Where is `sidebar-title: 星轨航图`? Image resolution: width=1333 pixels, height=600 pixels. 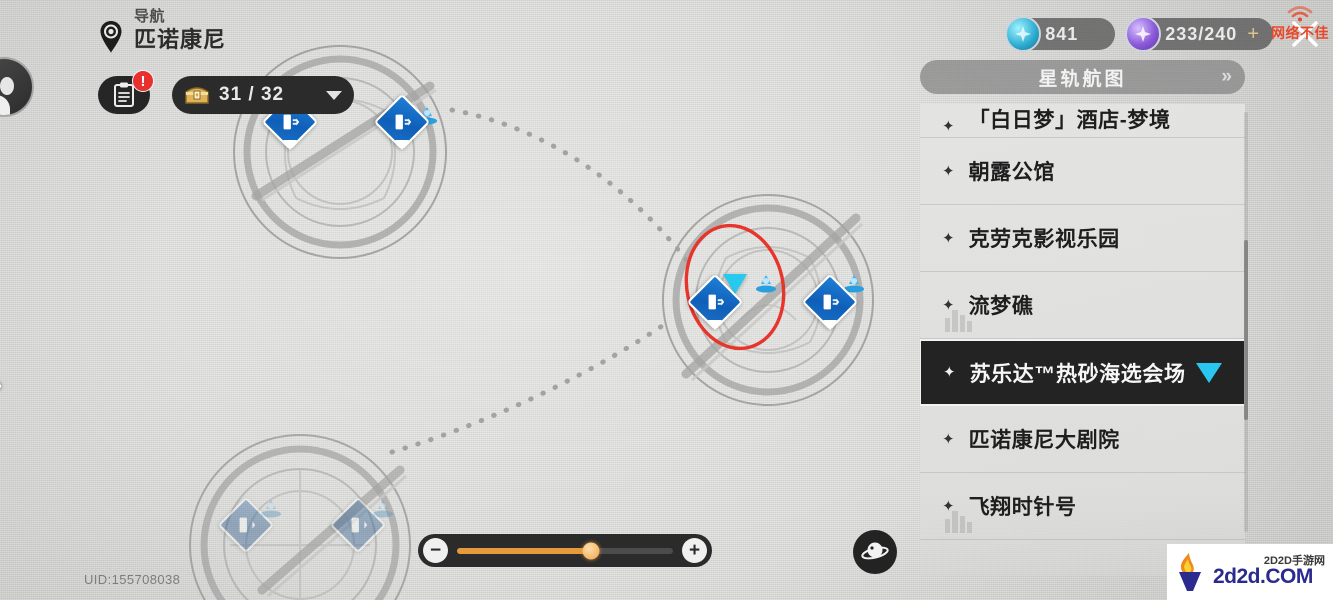
sidebar-title: 星轨航图 is located at coordinates (1082, 79).